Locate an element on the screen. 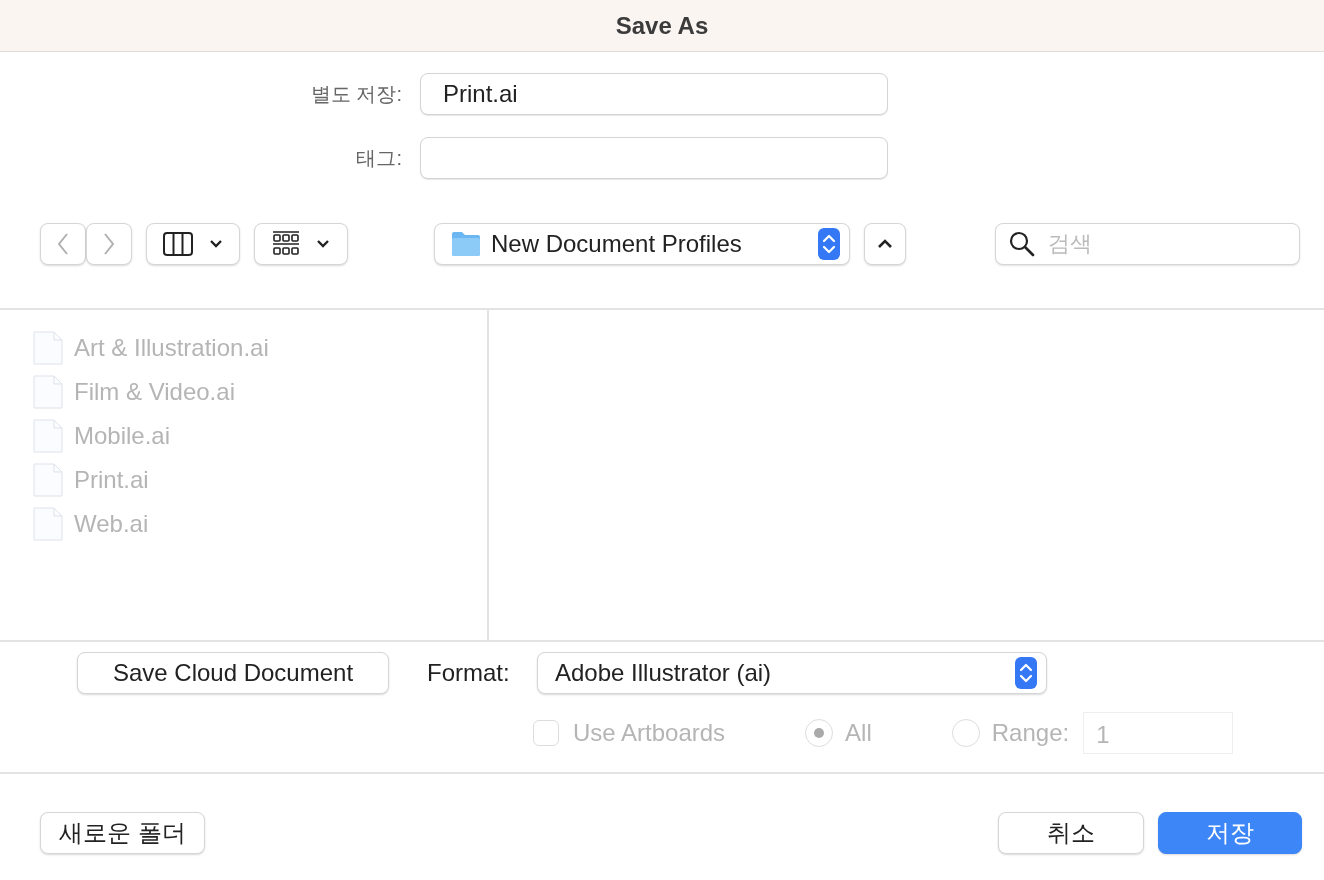 The image size is (1324, 880). window-title: Save As is located at coordinates (662, 25).